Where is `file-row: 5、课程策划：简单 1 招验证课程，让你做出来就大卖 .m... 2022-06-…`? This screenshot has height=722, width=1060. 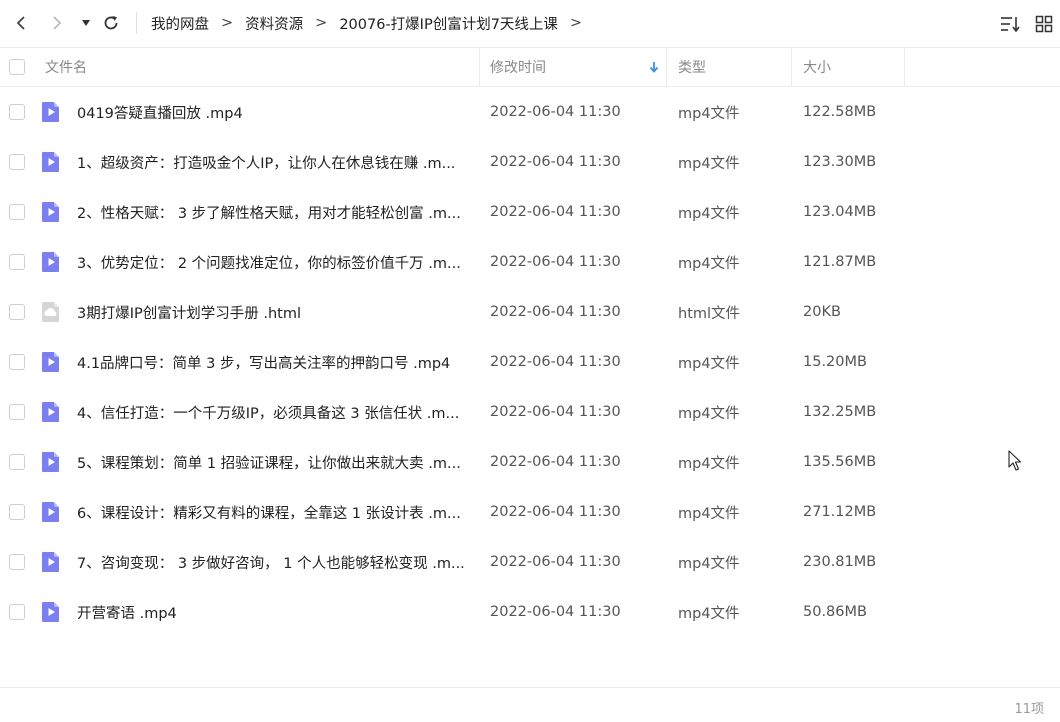
file-row: 5、课程策划：简单 1 招验证课程，让你做出来就大卖 .m... 2022-06-… is located at coordinates (530, 462).